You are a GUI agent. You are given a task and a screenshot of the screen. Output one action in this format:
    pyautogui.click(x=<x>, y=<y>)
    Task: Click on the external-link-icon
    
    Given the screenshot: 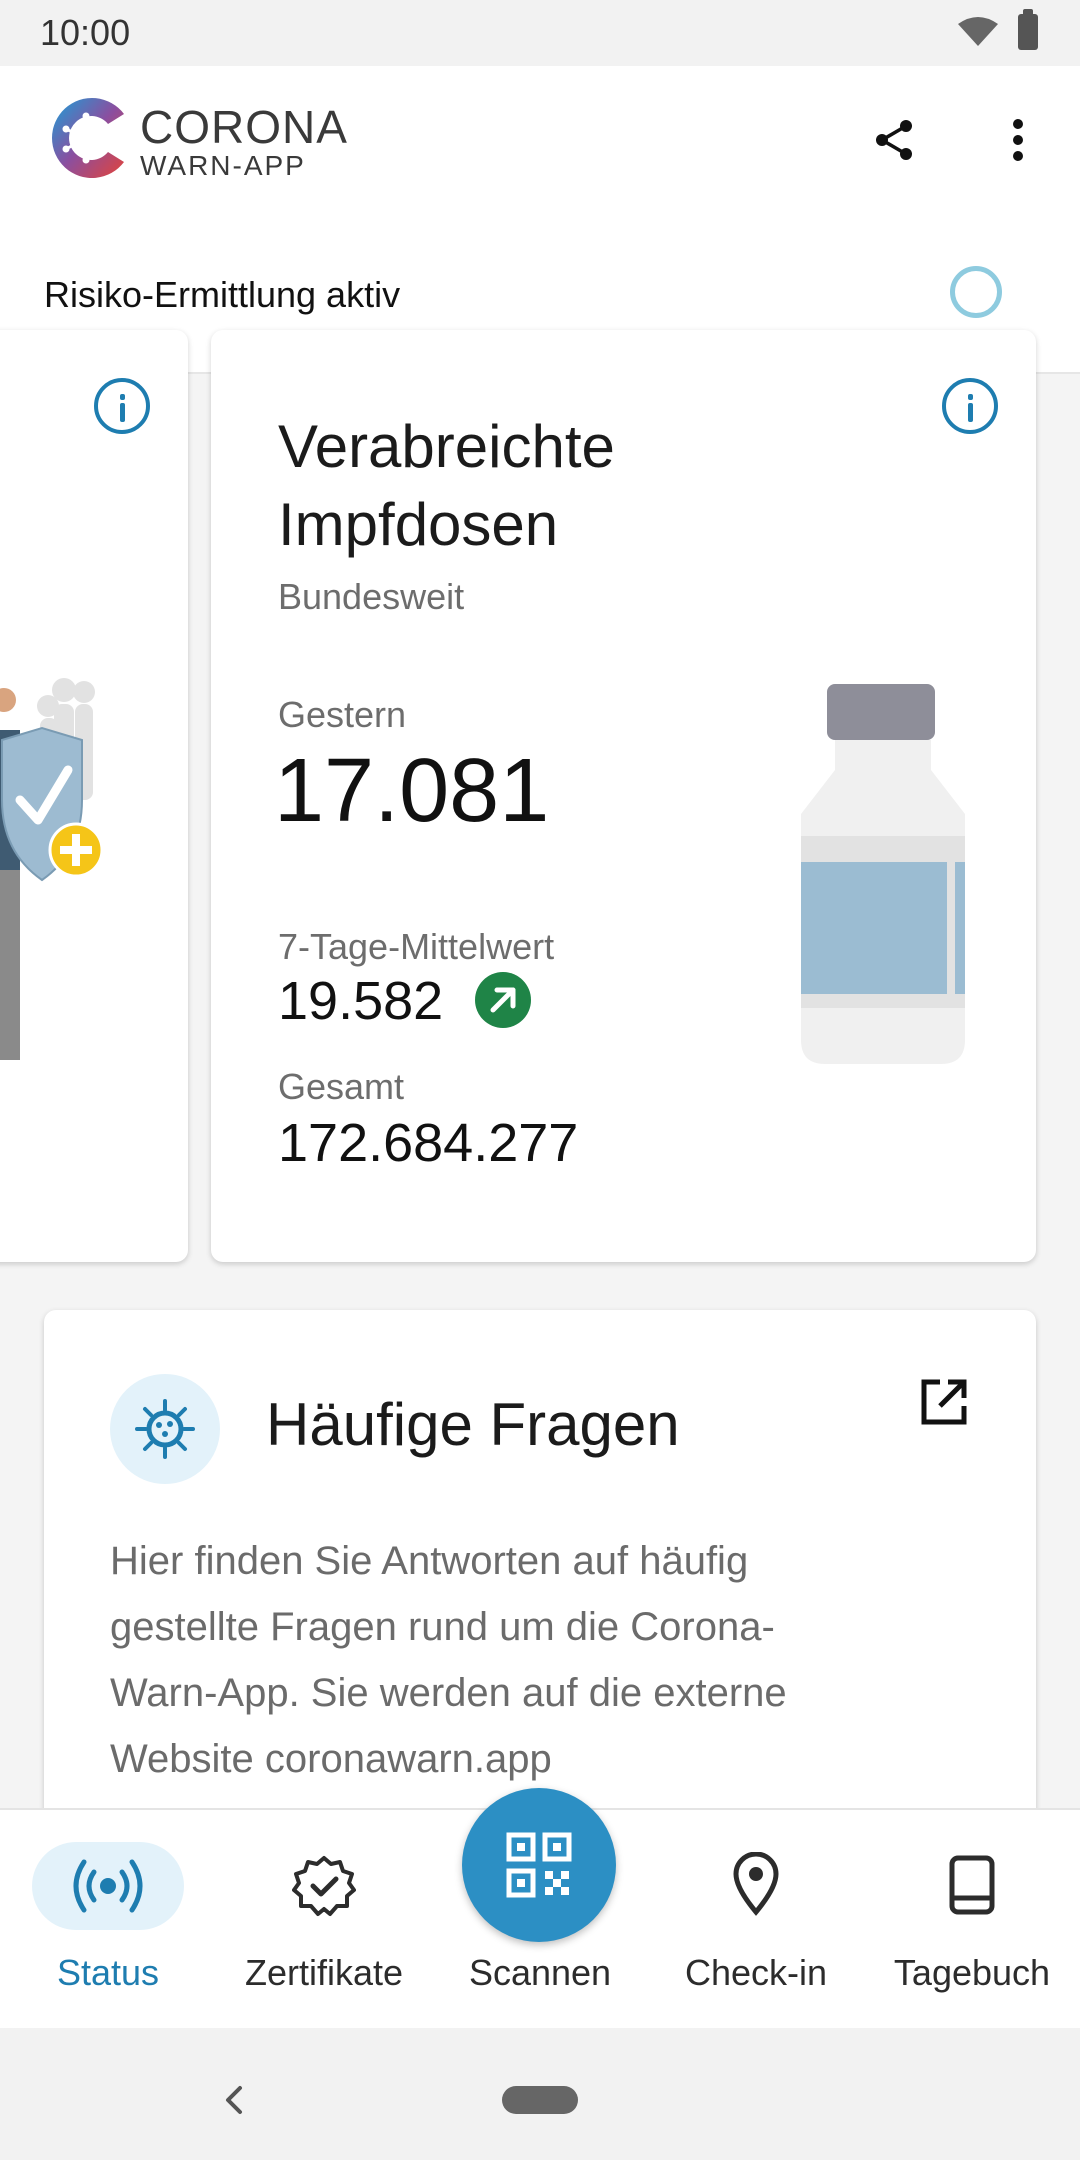 What is the action you would take?
    pyautogui.click(x=944, y=1402)
    